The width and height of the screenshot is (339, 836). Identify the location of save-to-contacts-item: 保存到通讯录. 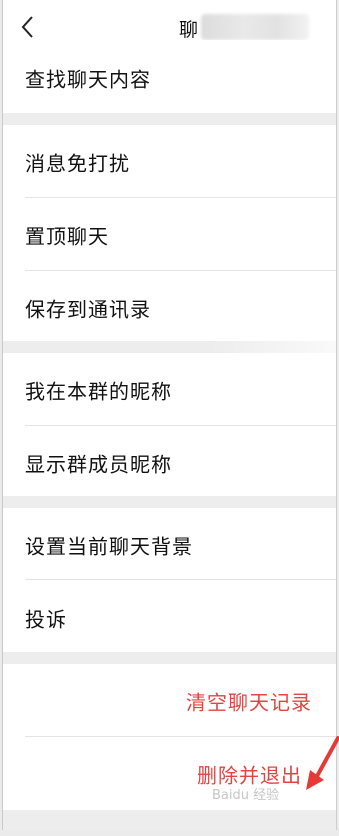
(169, 307).